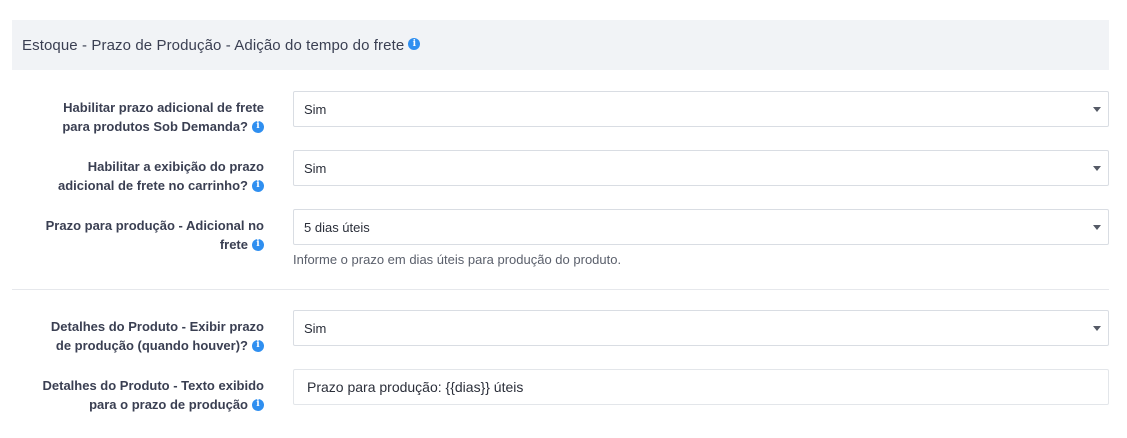 The height and width of the screenshot is (438, 1127). Describe the element at coordinates (701, 387) in the screenshot. I see `production-time-text-input` at that location.